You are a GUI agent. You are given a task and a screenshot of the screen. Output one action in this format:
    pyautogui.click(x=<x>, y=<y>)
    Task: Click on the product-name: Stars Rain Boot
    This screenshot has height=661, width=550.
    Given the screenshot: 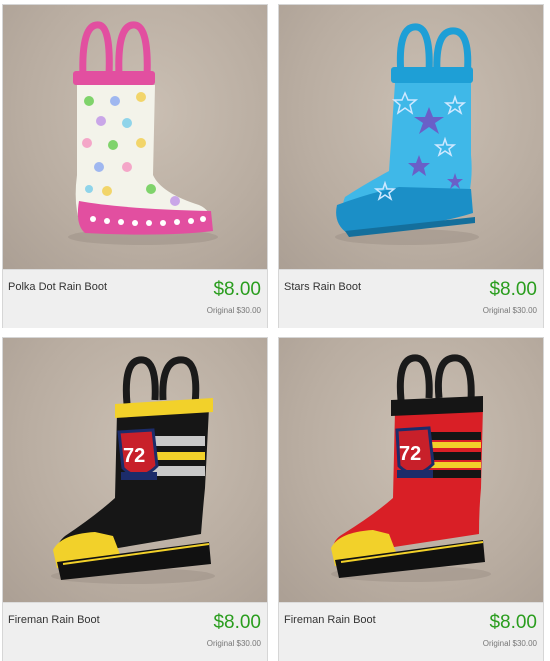 What is the action you would take?
    pyautogui.click(x=322, y=287)
    